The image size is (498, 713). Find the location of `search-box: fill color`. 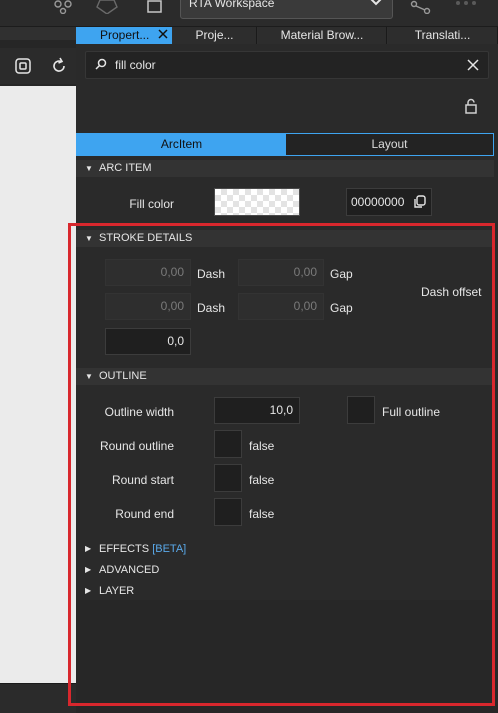

search-box: fill color is located at coordinates (287, 65).